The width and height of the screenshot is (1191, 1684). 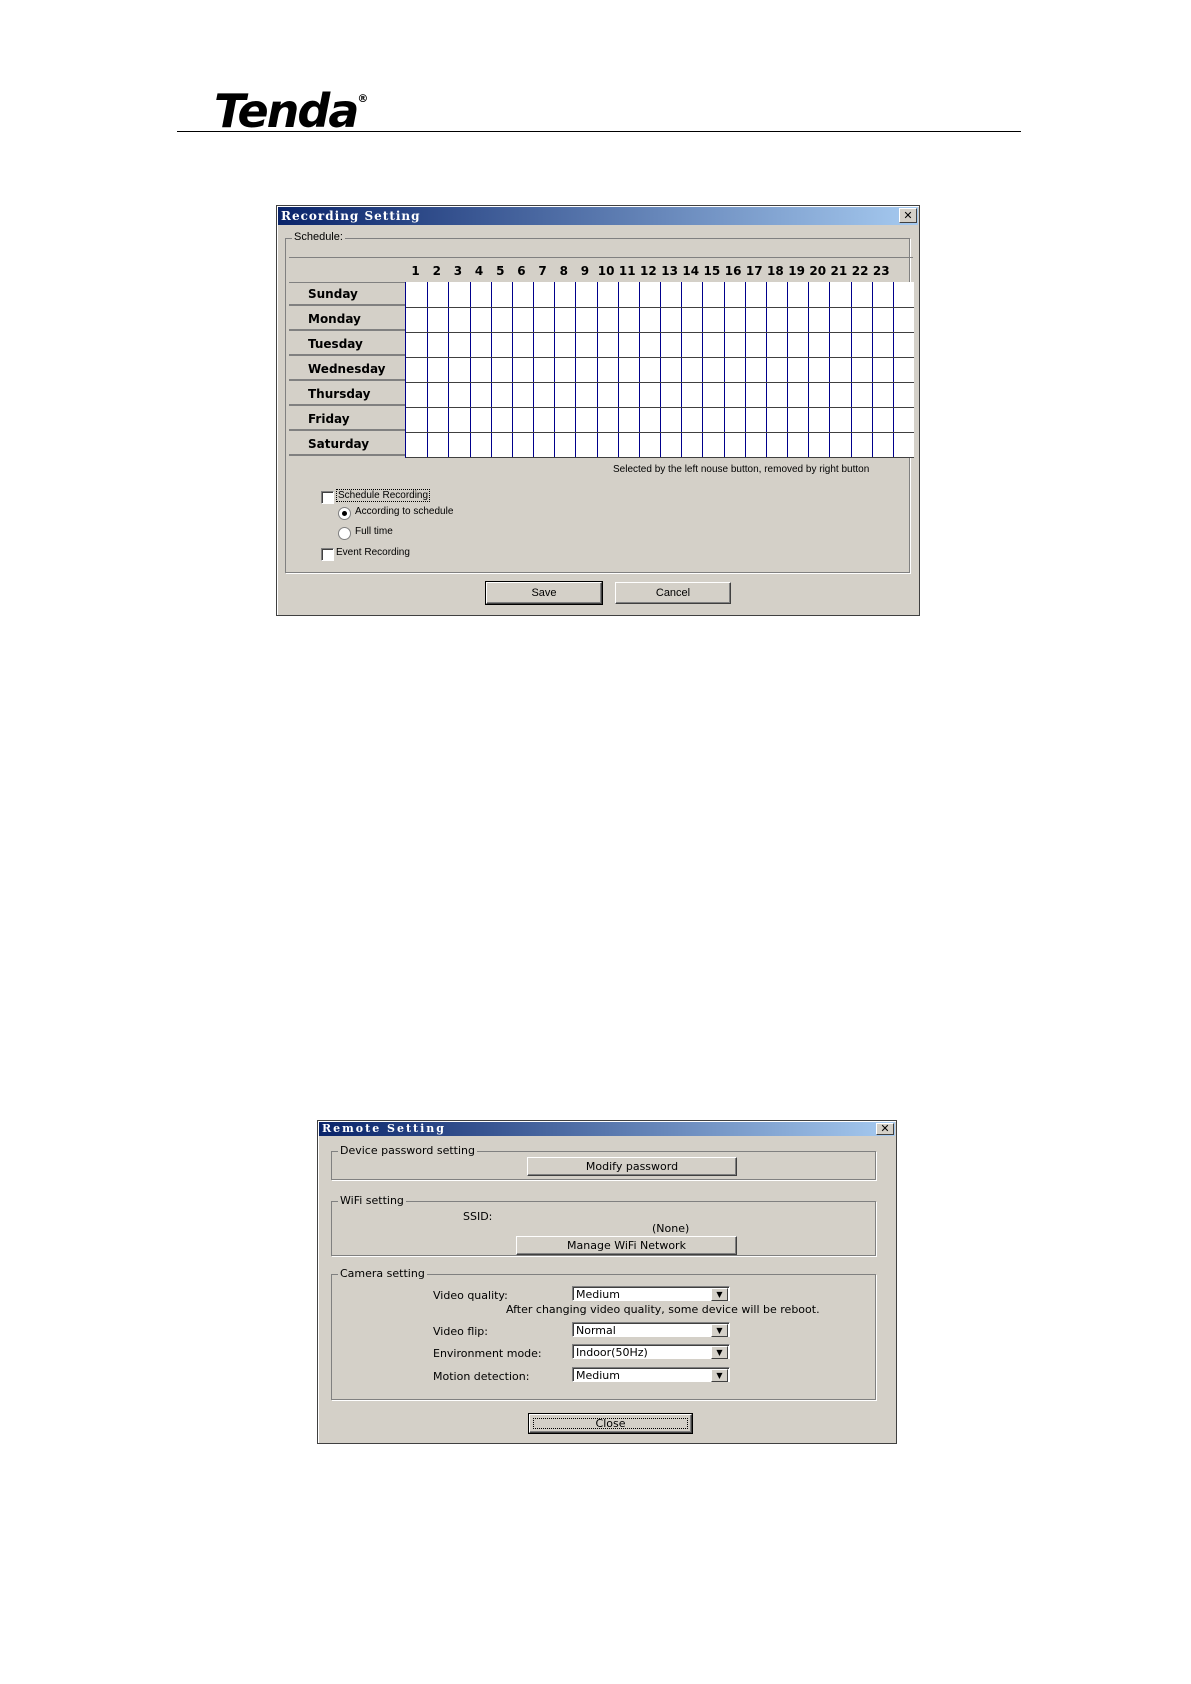 What do you see at coordinates (291, 111) in the screenshot?
I see `tenda-logo: Tenda®` at bounding box center [291, 111].